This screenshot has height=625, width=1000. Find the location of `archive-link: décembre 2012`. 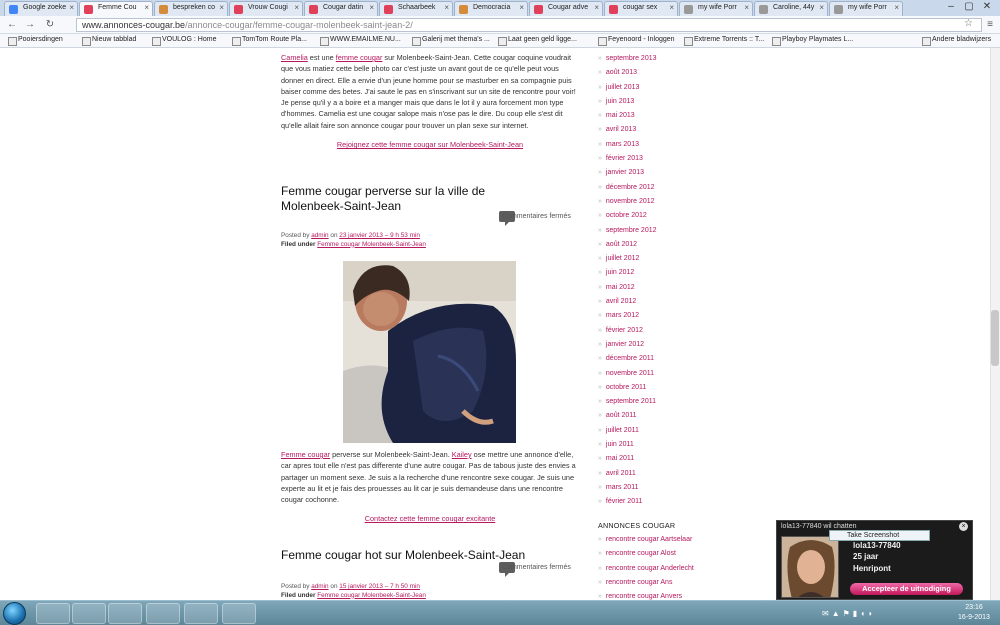

archive-link: décembre 2012 is located at coordinates (663, 188).